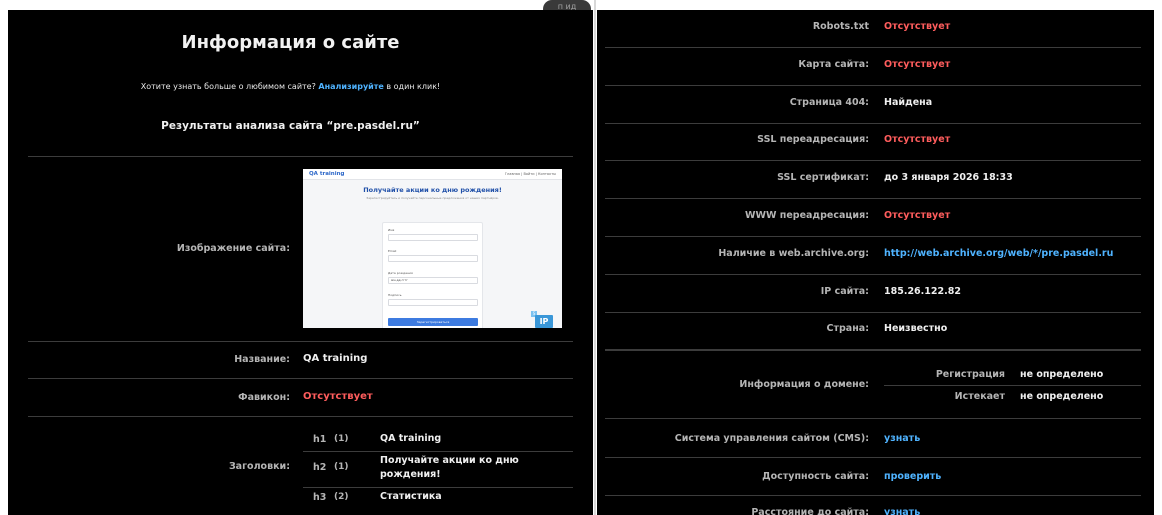  What do you see at coordinates (433, 280) in the screenshot?
I see `thumb-date-input: мм.дд.гггг` at bounding box center [433, 280].